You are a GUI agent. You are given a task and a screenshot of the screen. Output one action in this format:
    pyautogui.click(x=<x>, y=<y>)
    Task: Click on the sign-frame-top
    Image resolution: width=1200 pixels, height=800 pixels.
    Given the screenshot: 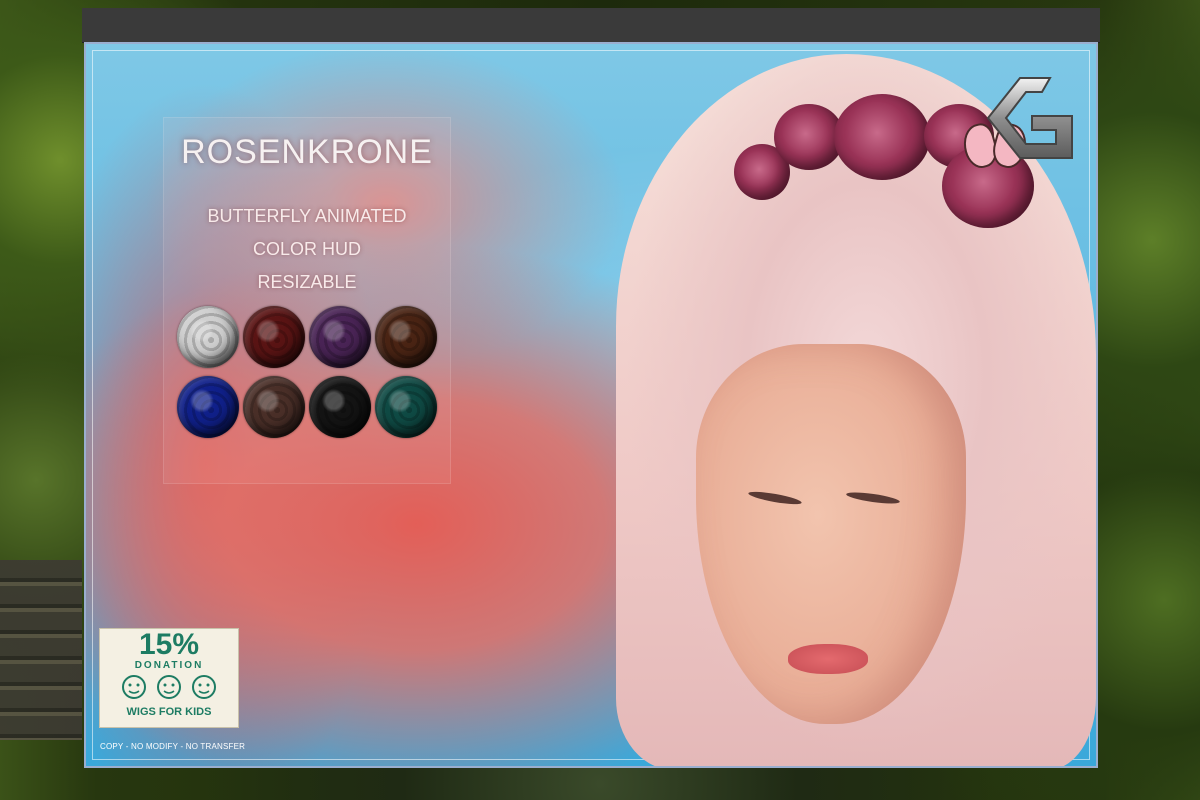 What is the action you would take?
    pyautogui.click(x=591, y=25)
    